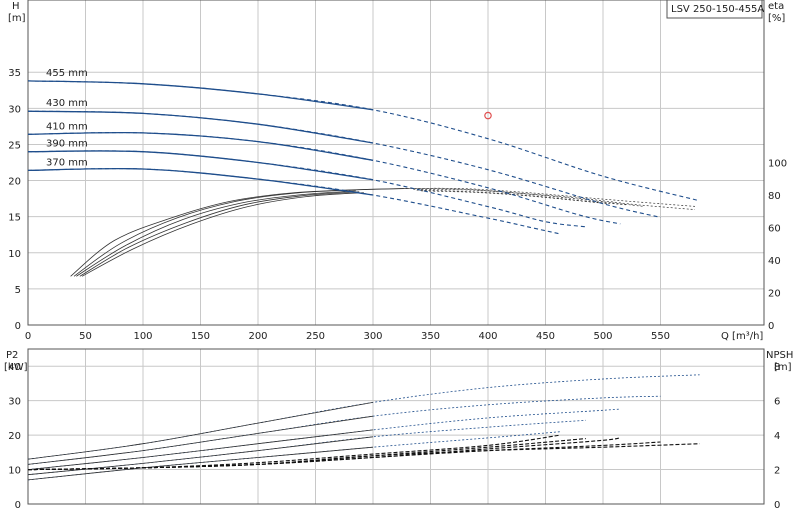 The image size is (800, 520). Describe the element at coordinates (660, 336) in the screenshot. I see `x-tick-label-11: 550` at that location.